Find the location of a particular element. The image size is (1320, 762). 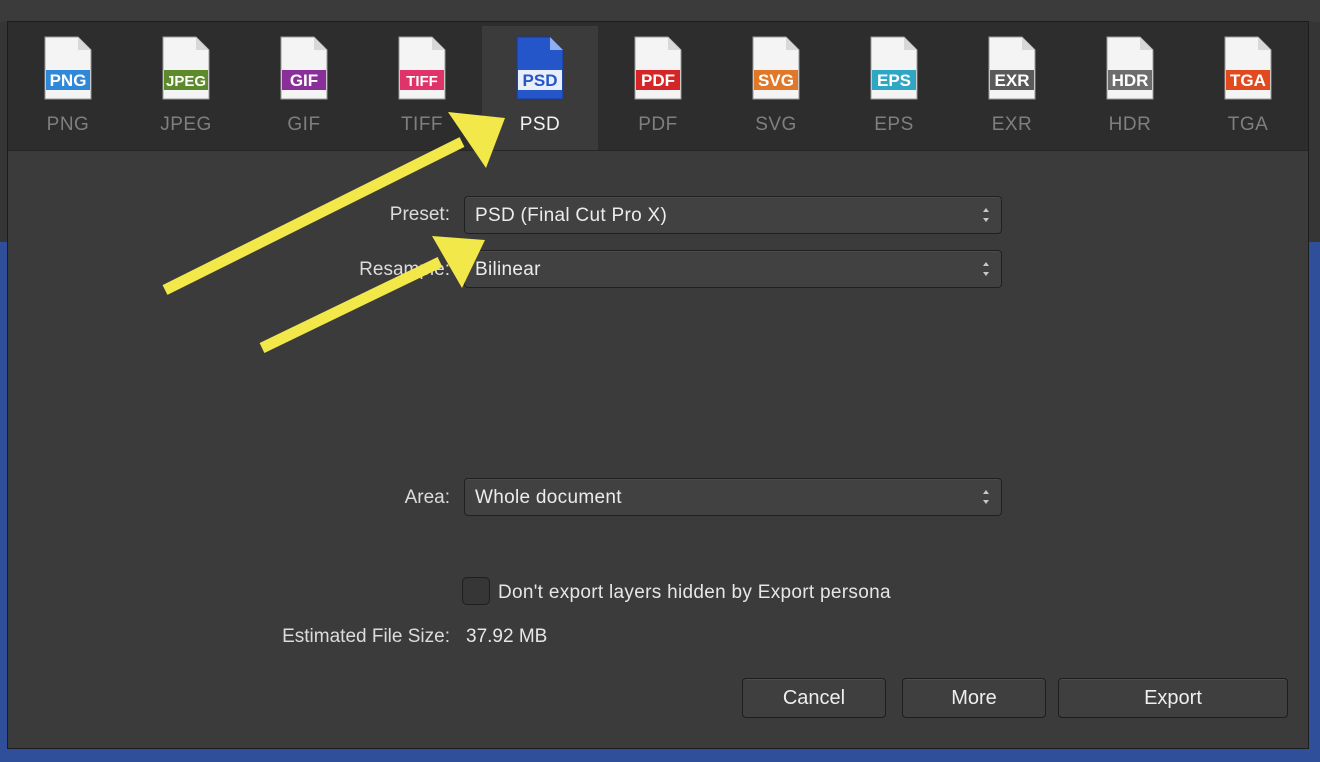

file-badge-text: SVG is located at coordinates (776, 80).